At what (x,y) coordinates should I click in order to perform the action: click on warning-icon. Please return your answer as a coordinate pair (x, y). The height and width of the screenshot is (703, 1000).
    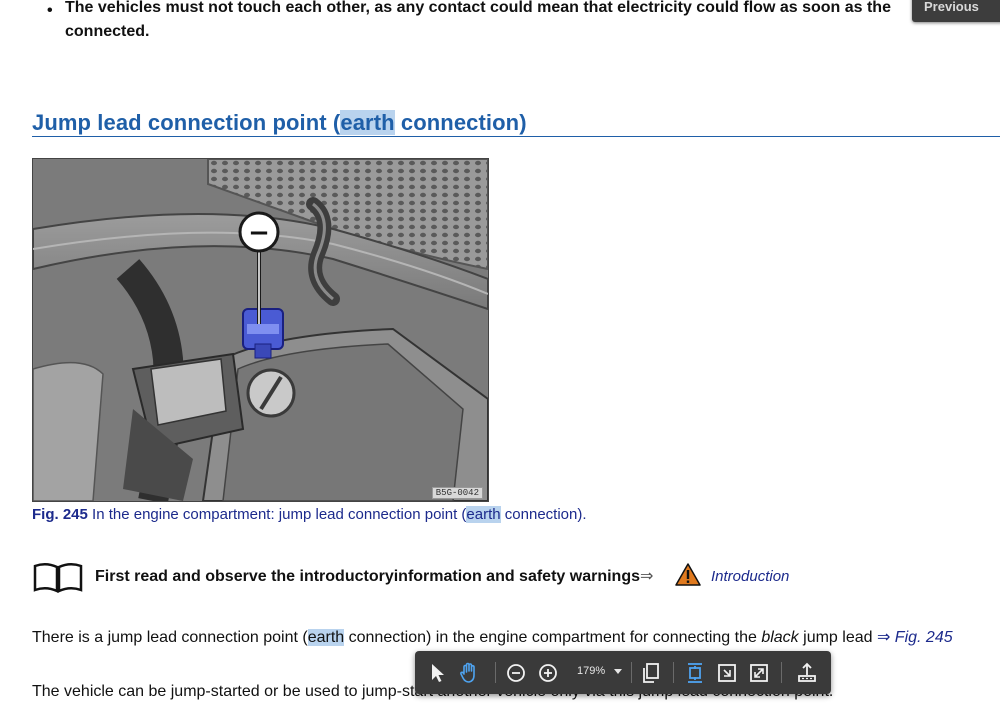
    Looking at the image, I should click on (688, 574).